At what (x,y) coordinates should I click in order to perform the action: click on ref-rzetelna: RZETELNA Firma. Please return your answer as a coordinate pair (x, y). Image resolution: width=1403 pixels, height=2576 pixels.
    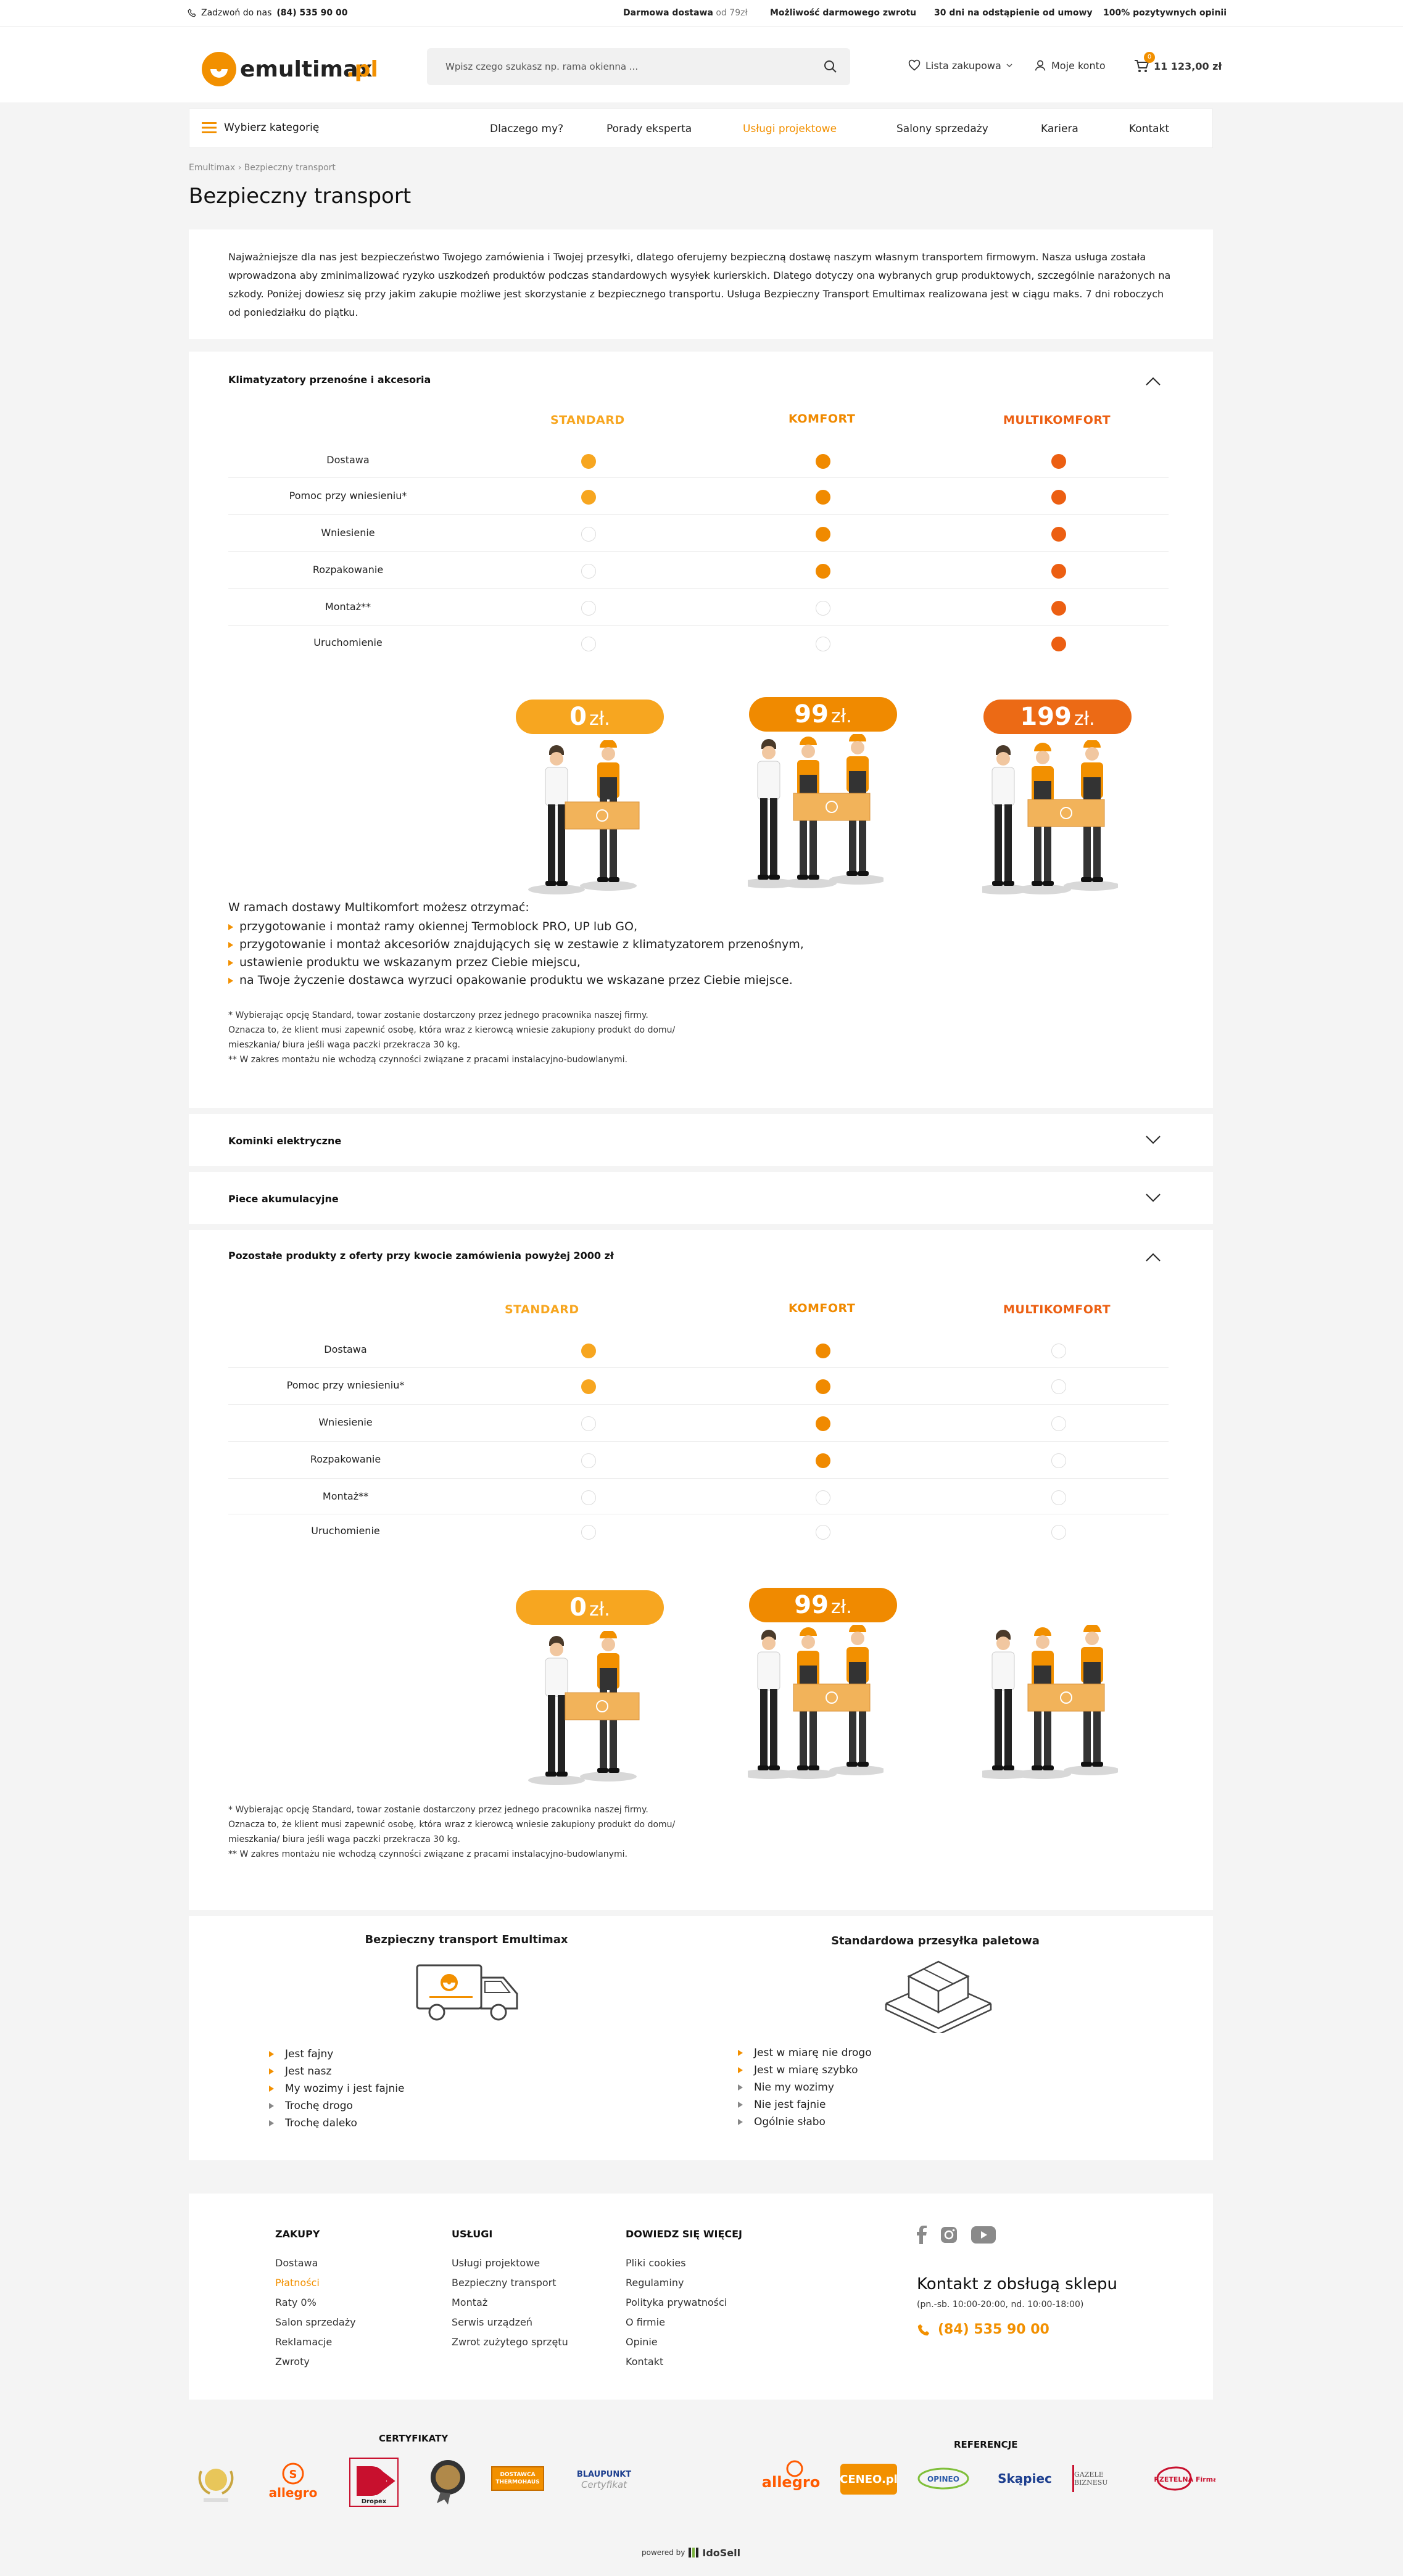
    Looking at the image, I should click on (1184, 2478).